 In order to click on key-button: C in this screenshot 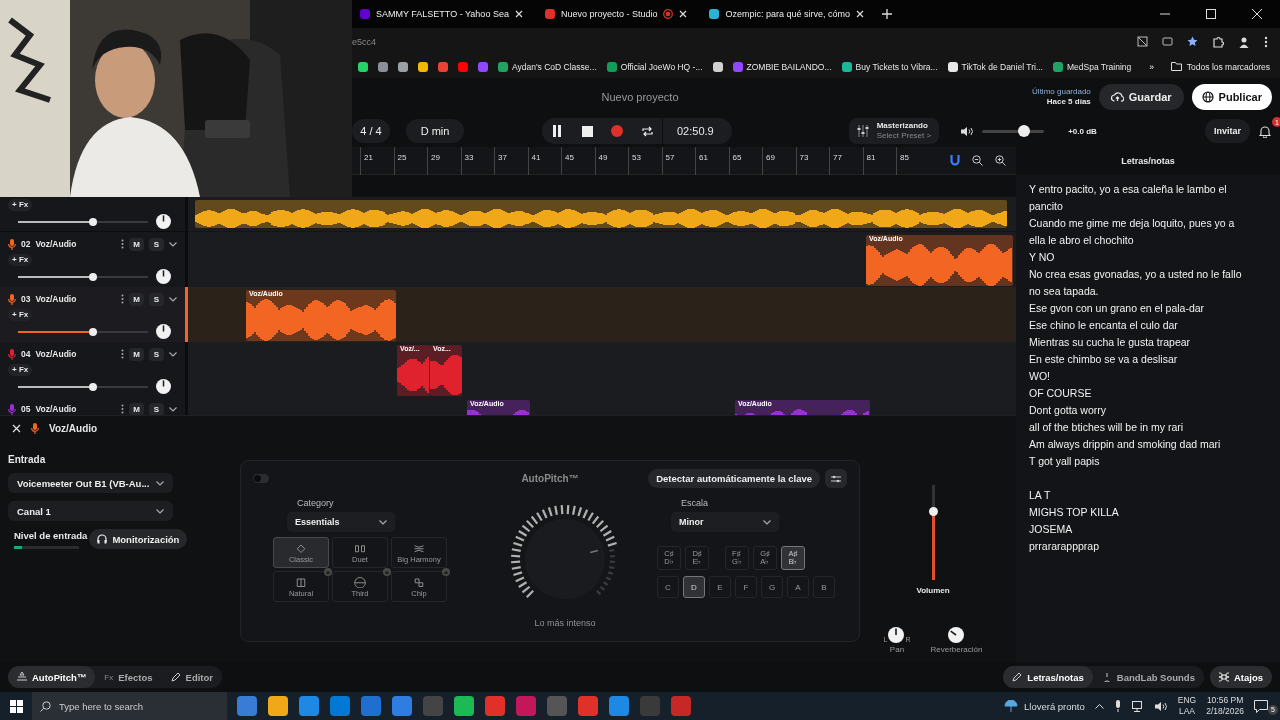, I will do `click(668, 587)`.